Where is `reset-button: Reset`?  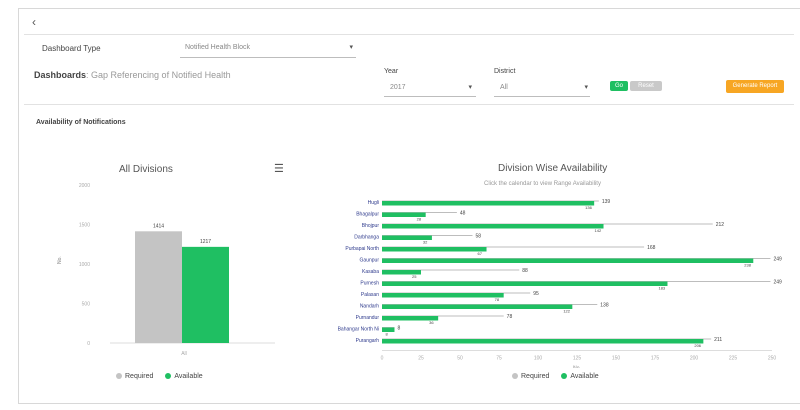 reset-button: Reset is located at coordinates (646, 86).